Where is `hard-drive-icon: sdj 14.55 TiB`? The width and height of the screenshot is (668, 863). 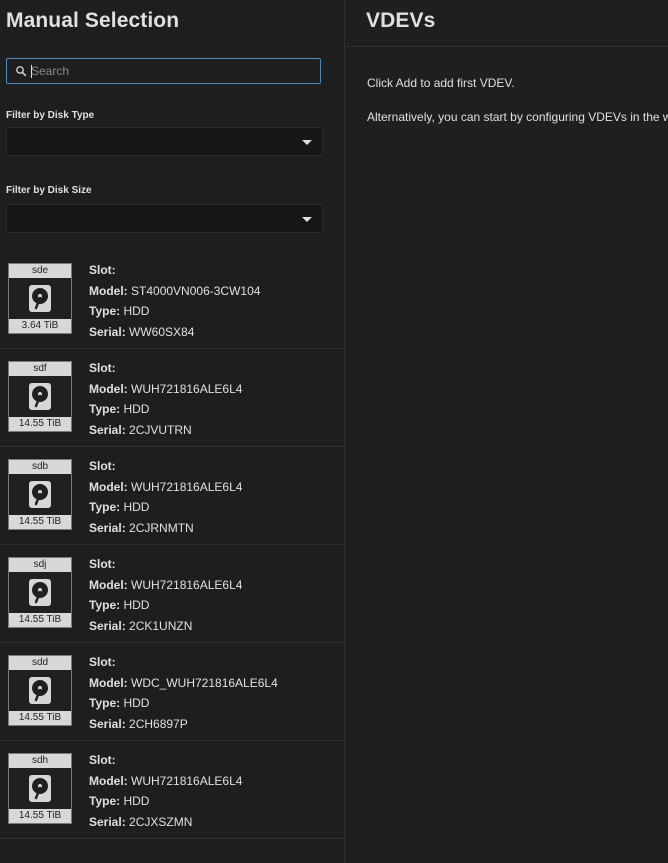 hard-drive-icon: sdj 14.55 TiB is located at coordinates (40, 592).